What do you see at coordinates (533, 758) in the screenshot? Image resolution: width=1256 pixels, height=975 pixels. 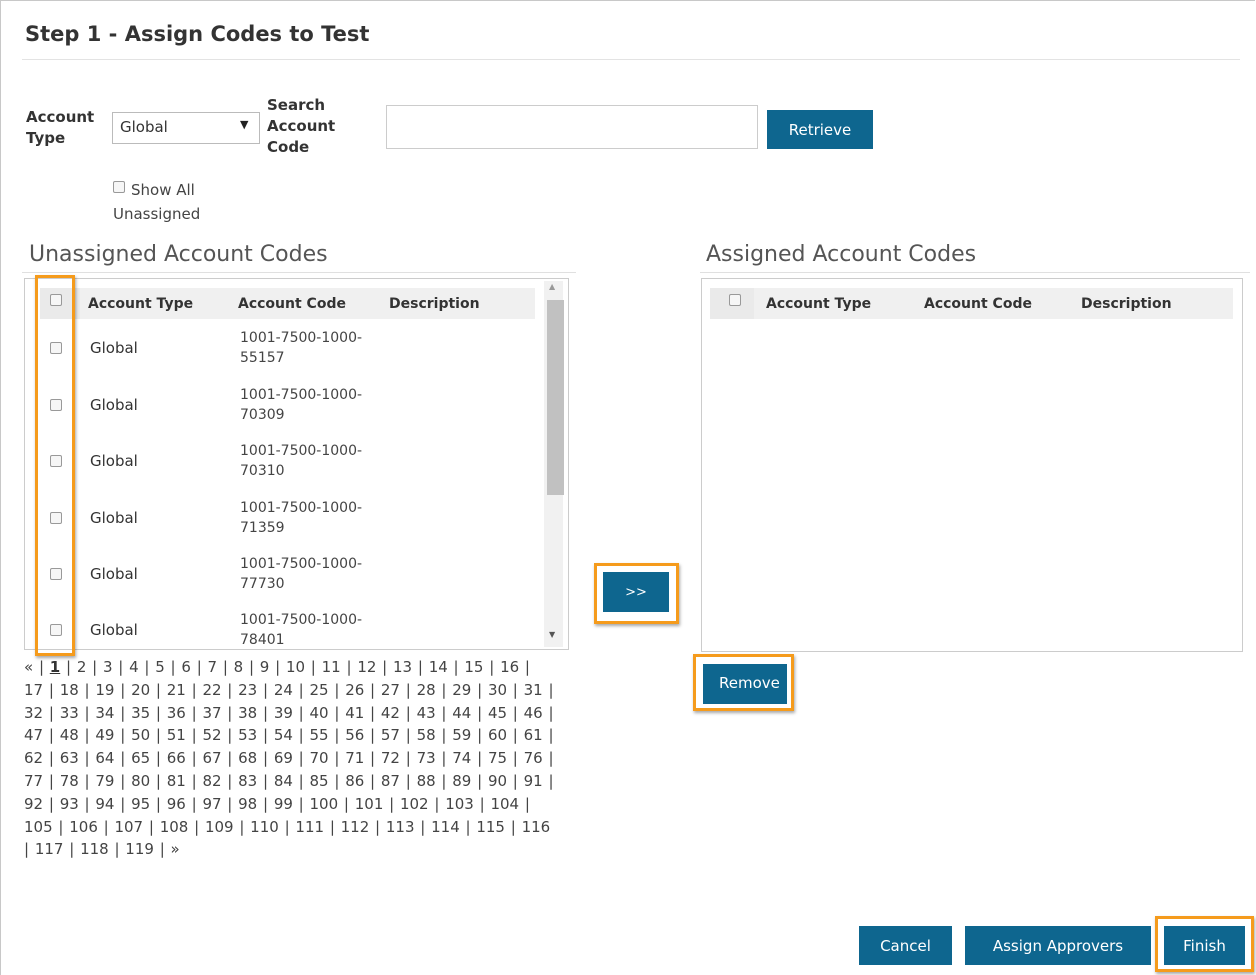 I see `page-link: 76` at bounding box center [533, 758].